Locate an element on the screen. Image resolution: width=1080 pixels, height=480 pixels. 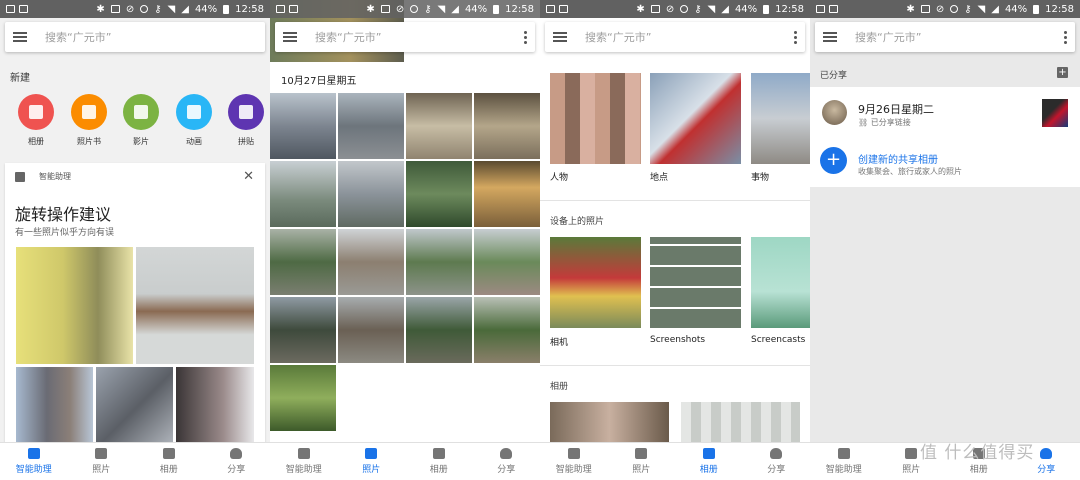
create-album-button: 相册 is located at coordinates (36, 120).